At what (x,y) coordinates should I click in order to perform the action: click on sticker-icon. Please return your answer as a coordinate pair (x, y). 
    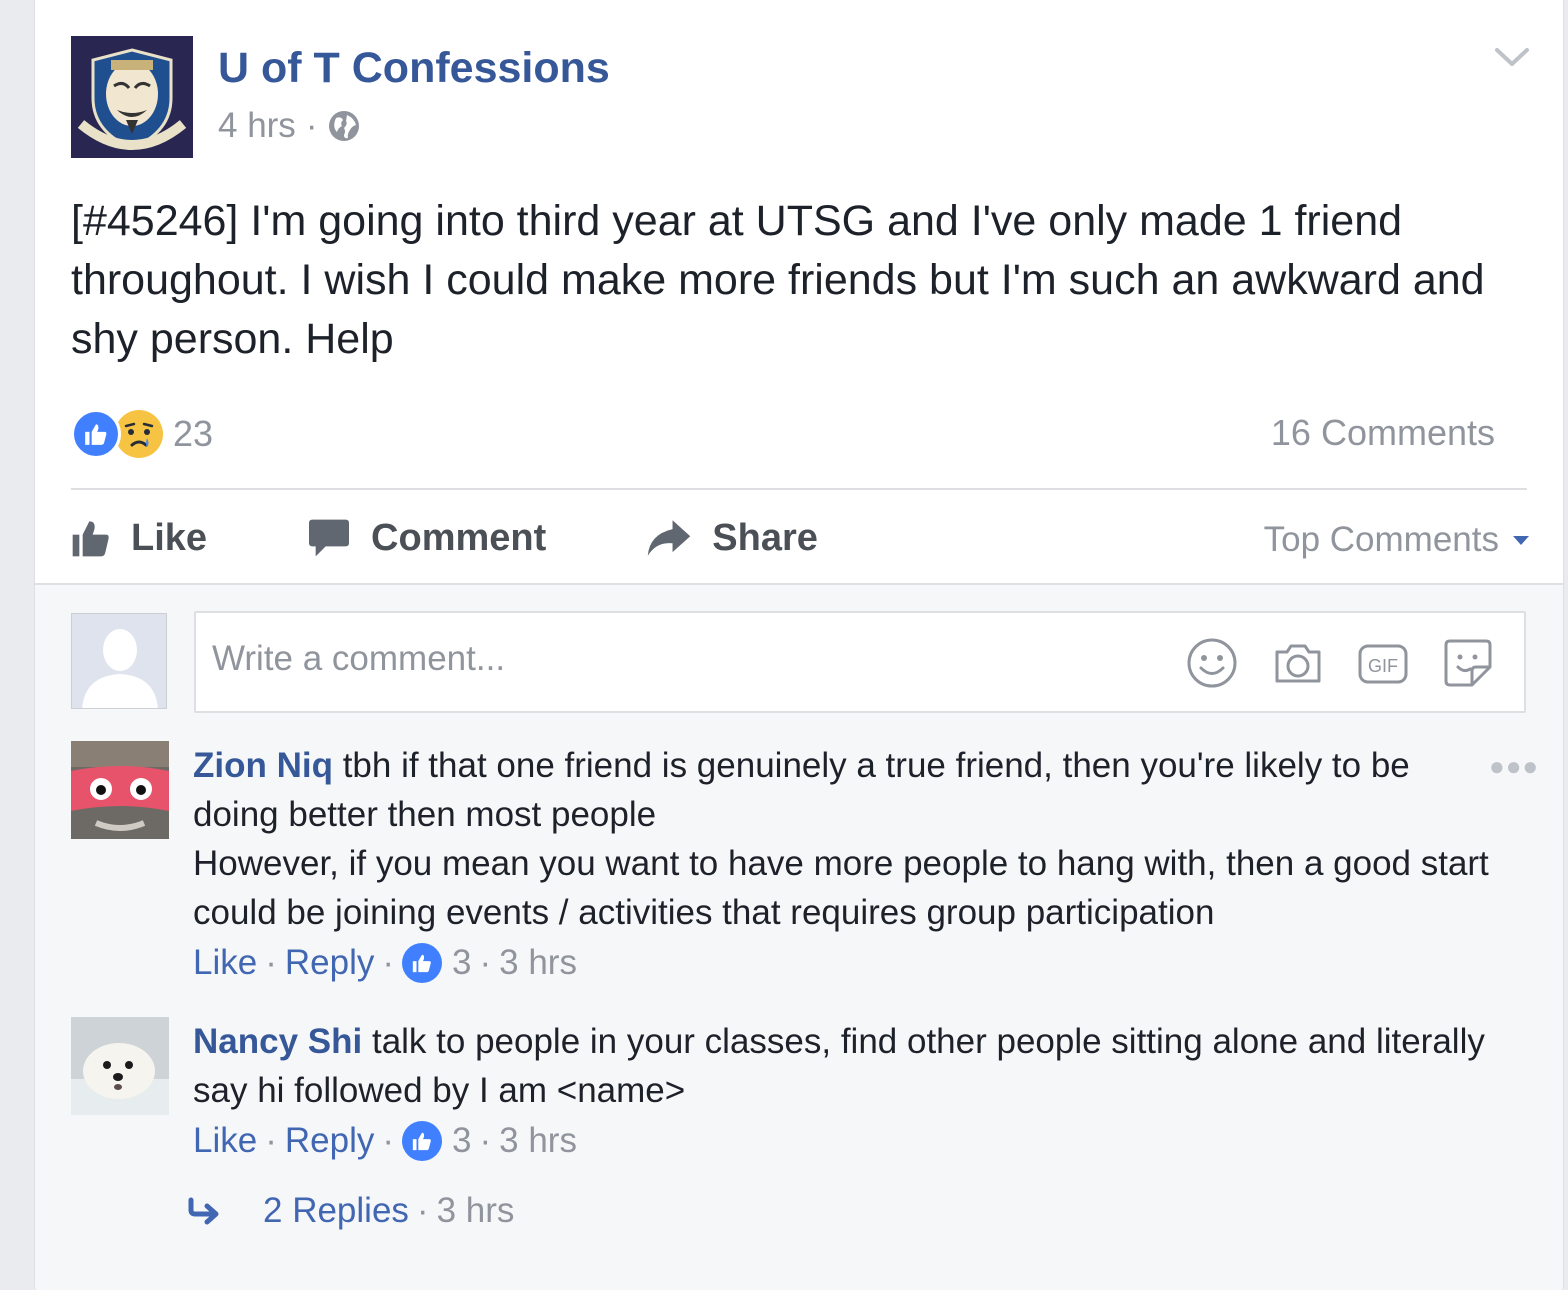
    Looking at the image, I should click on (1468, 663).